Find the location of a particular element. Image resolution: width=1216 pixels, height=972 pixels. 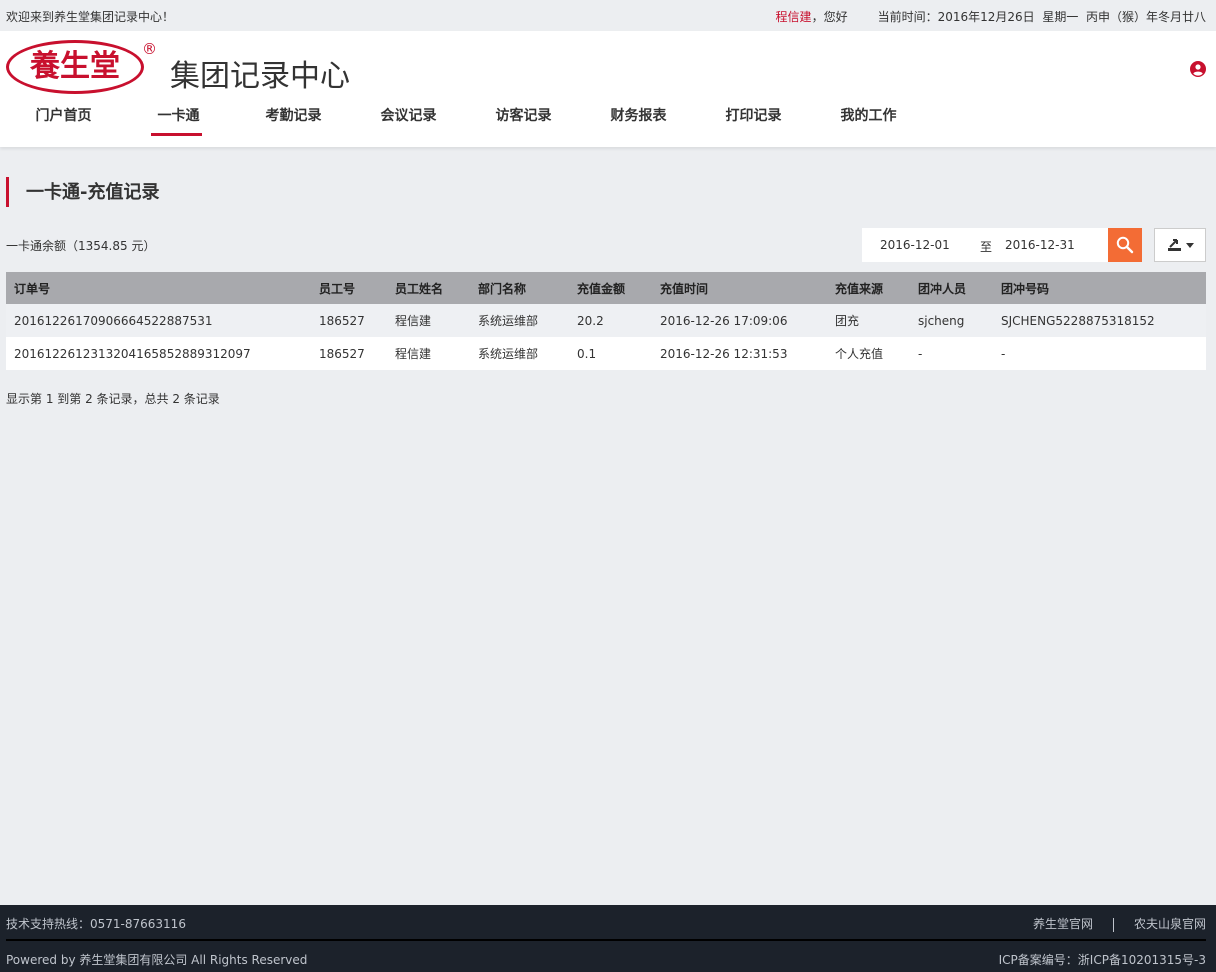

greeting-text: ，您好 is located at coordinates (829, 17).